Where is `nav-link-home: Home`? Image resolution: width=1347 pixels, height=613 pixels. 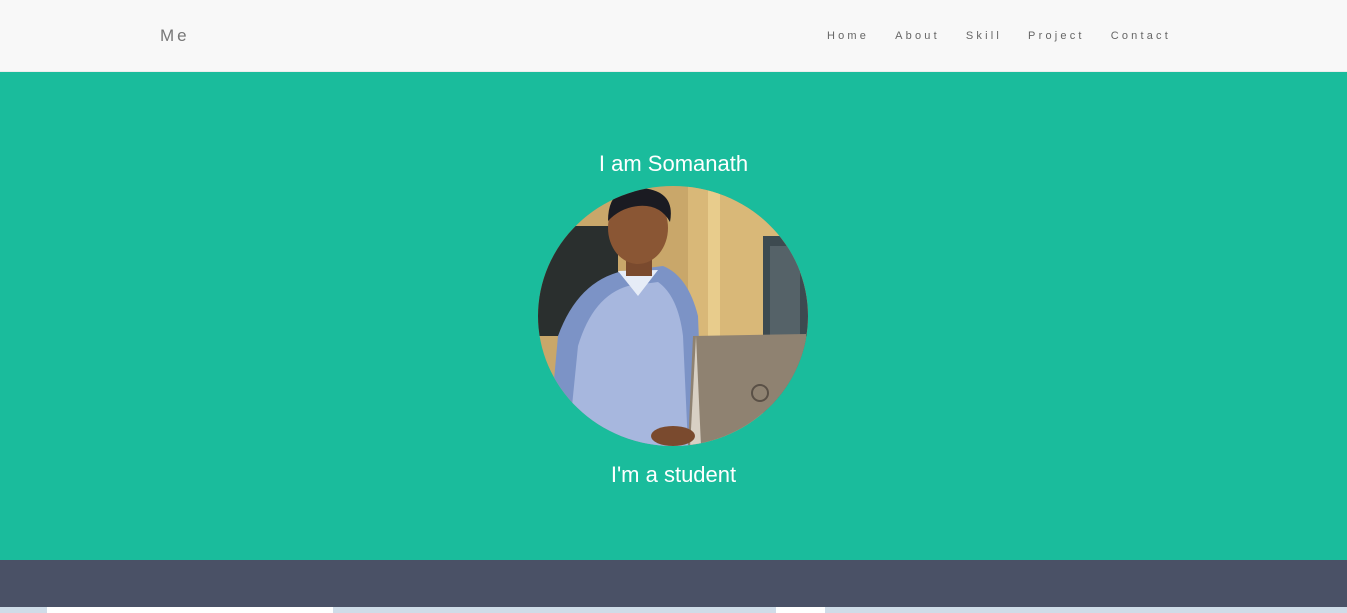
nav-link-home: Home is located at coordinates (848, 36).